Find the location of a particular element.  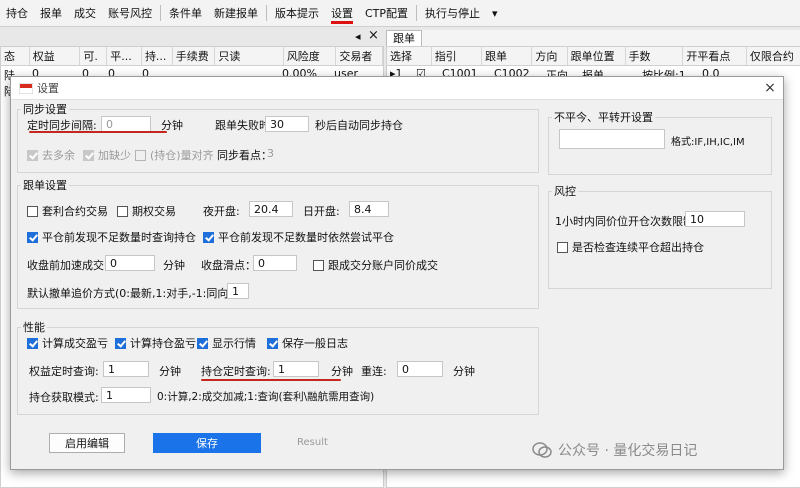

chevron-down-icon: ▾ is located at coordinates (495, 13).